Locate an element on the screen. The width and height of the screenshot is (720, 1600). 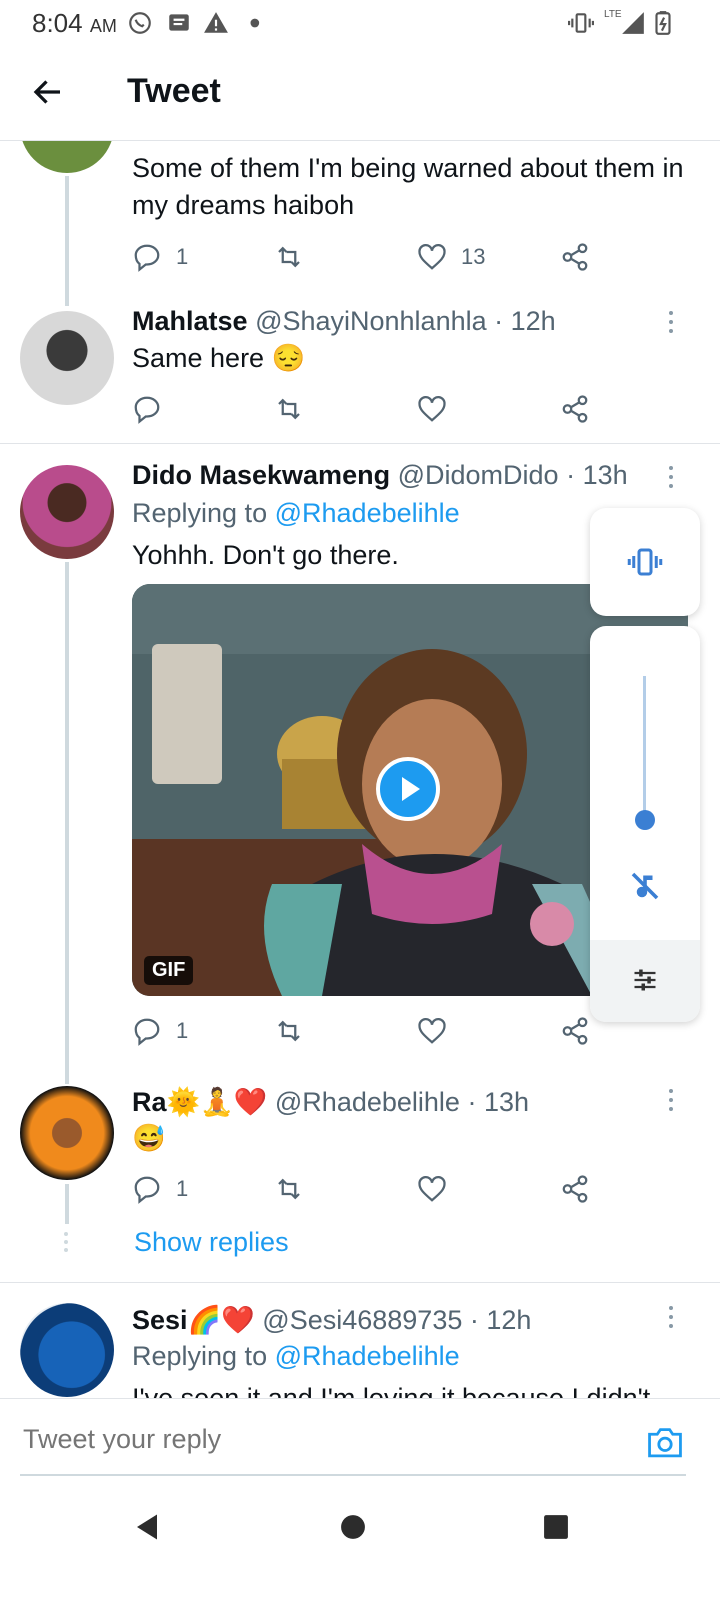
like-button: 13 is located at coordinates (451, 257).